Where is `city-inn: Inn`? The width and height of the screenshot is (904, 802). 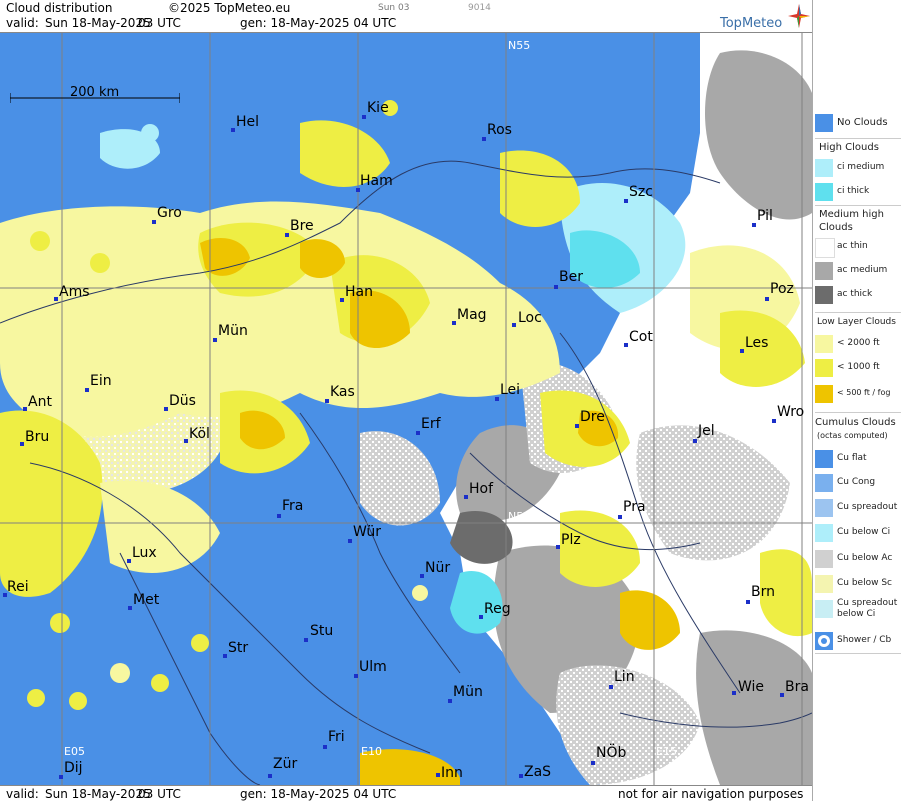 city-inn: Inn is located at coordinates (452, 773).